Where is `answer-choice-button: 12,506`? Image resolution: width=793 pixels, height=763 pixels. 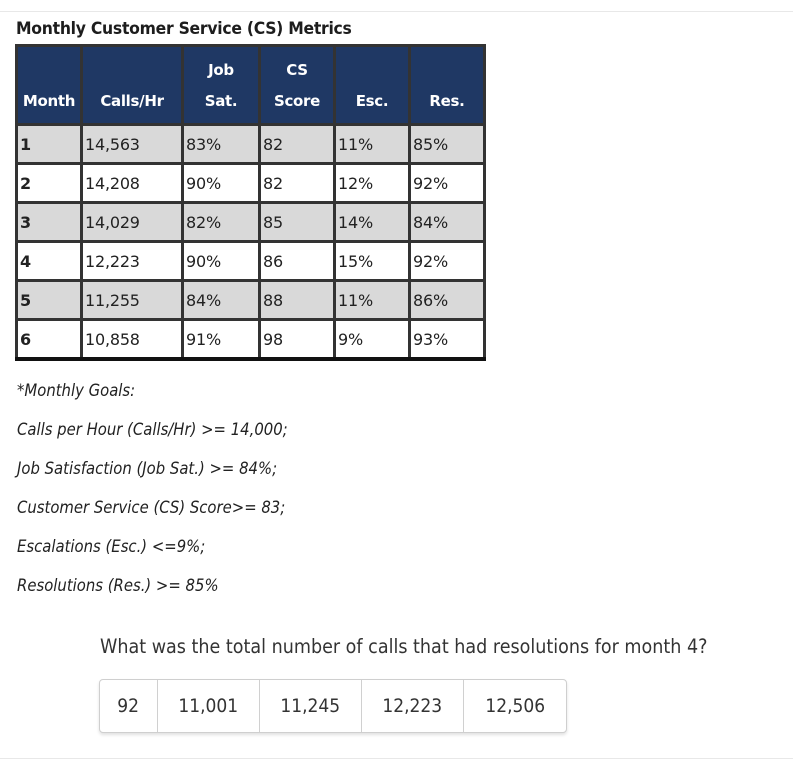 answer-choice-button: 12,506 is located at coordinates (514, 706).